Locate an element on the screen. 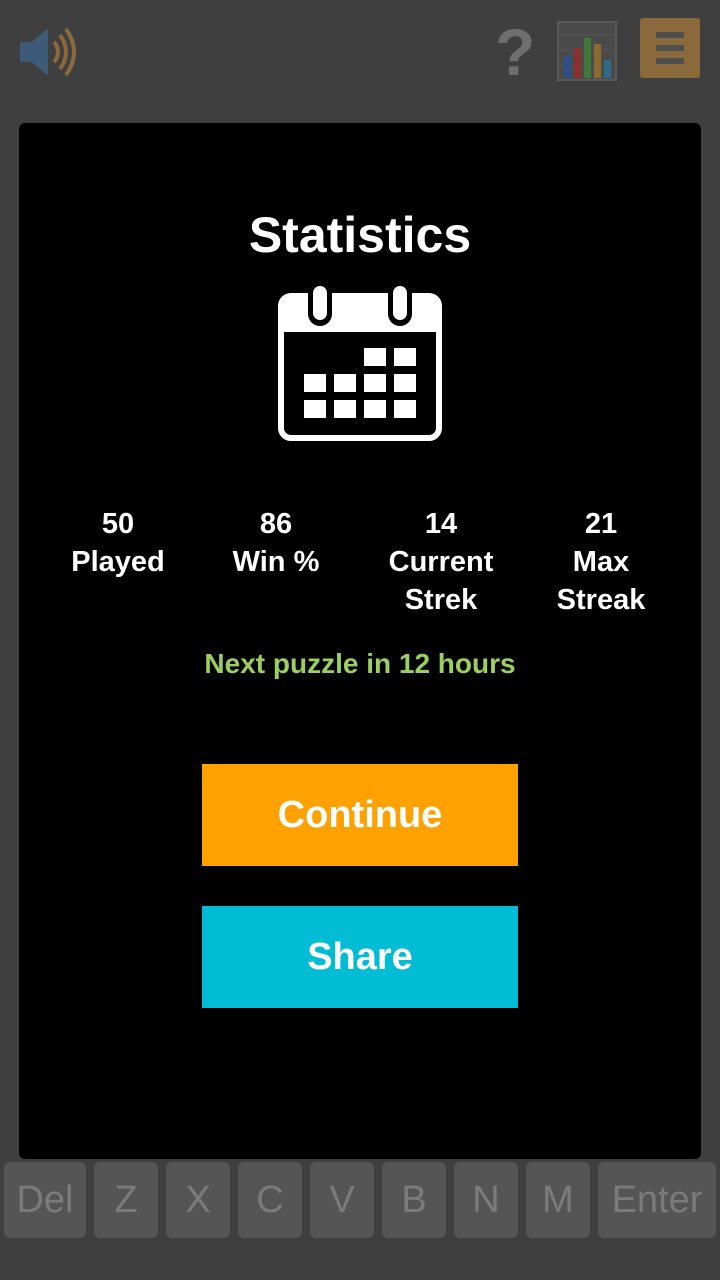  key-enter: Enter is located at coordinates (657, 1200).